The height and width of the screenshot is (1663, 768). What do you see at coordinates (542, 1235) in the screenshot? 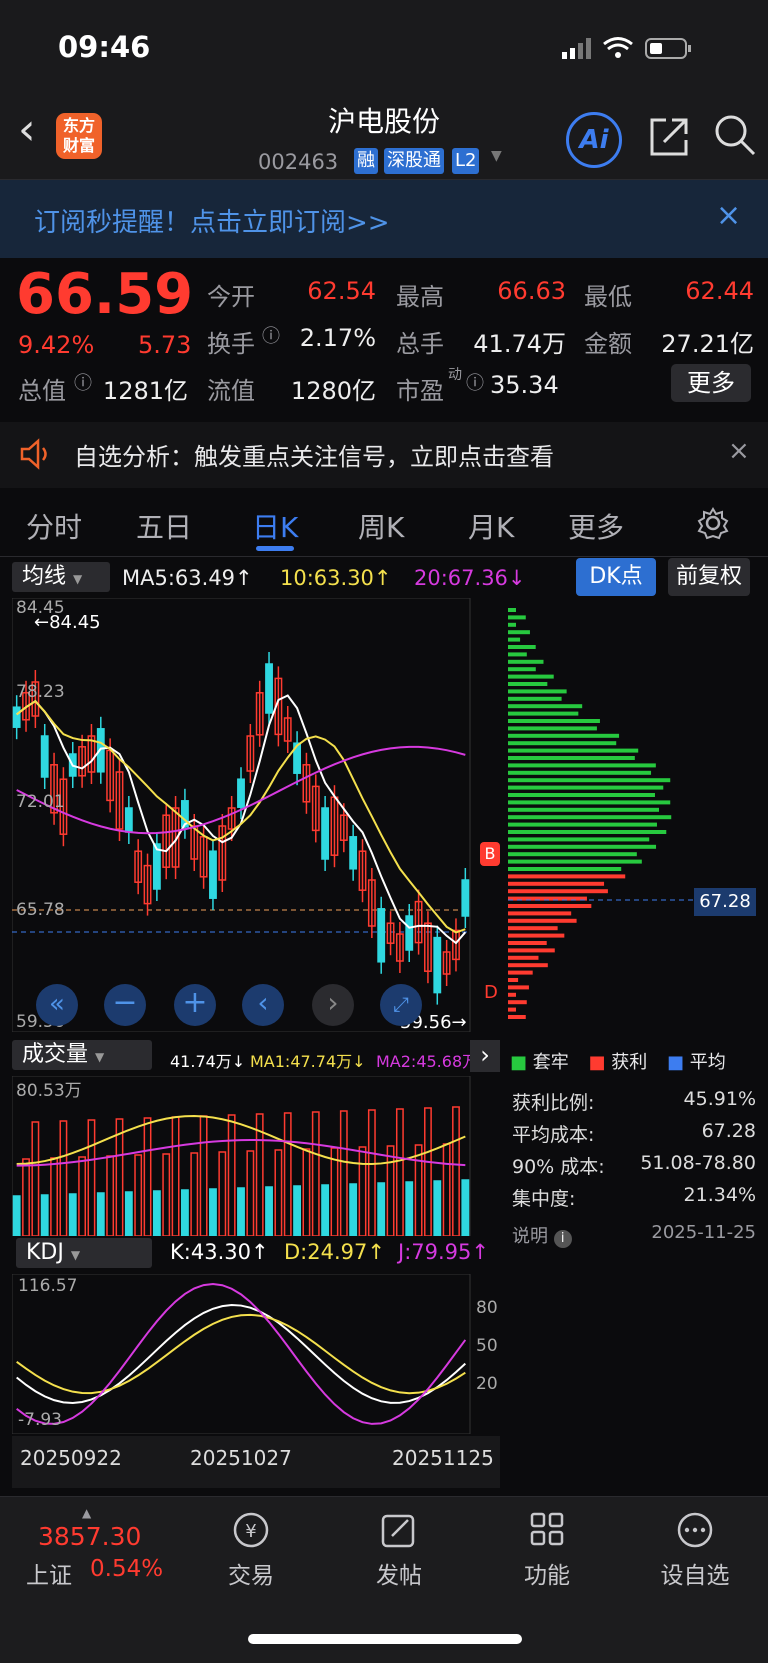
I see `chip-note: 说明 i` at bounding box center [542, 1235].